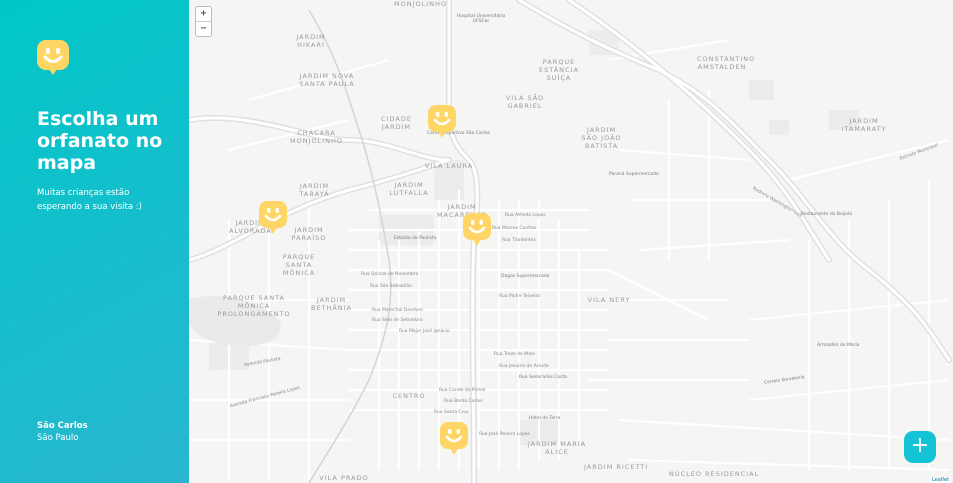 The width and height of the screenshot is (953, 483). Describe the element at coordinates (940, 480) in the screenshot. I see `map-attribution-link: Leaflet` at that location.